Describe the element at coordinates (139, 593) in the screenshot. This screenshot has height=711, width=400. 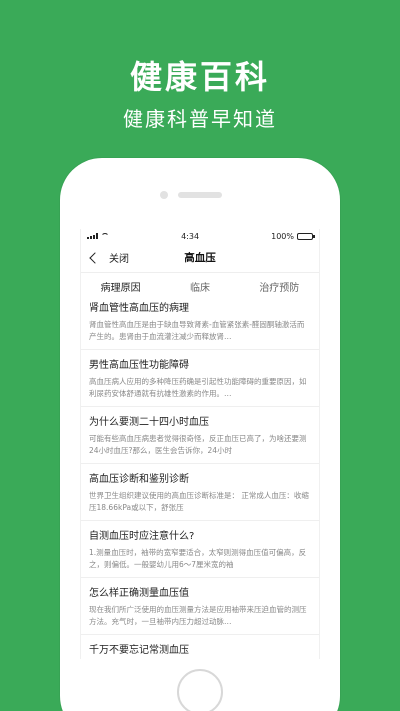
I see `list-item-title: 怎么样正确测量血压值` at that location.